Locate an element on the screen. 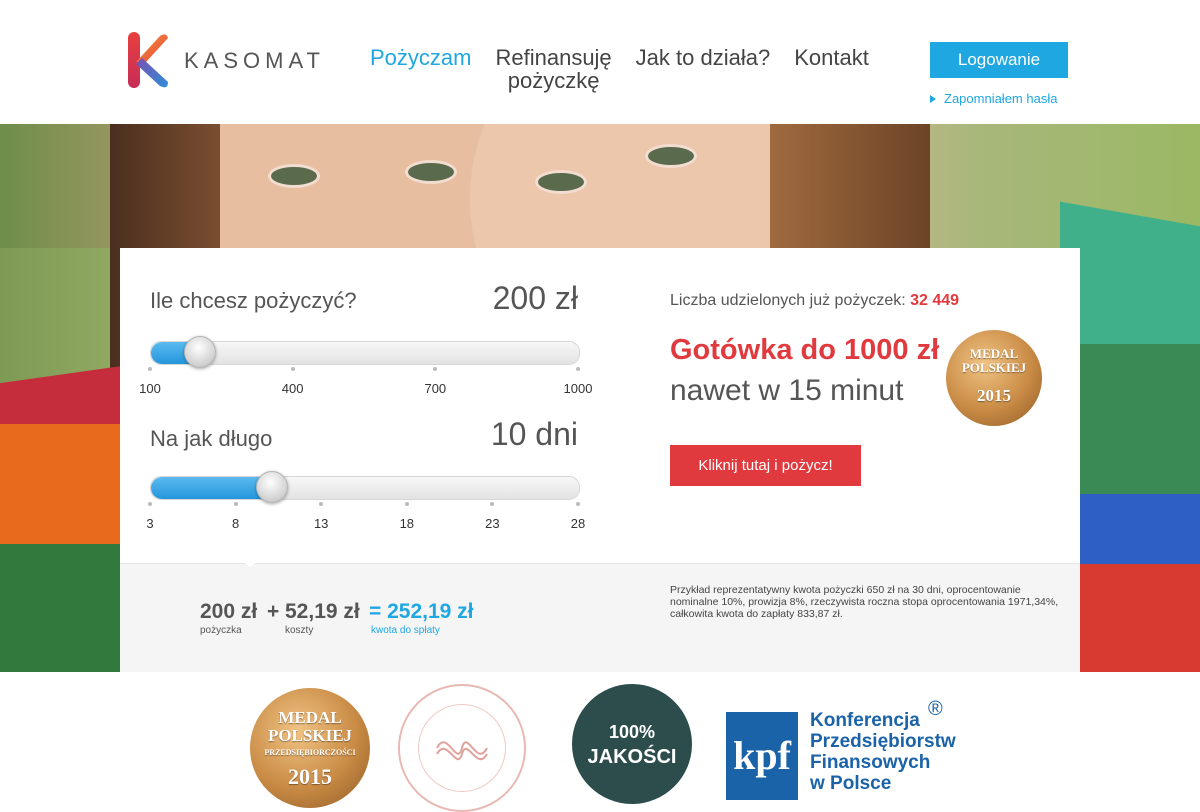  kpf-line: Finansowych is located at coordinates (870, 762).